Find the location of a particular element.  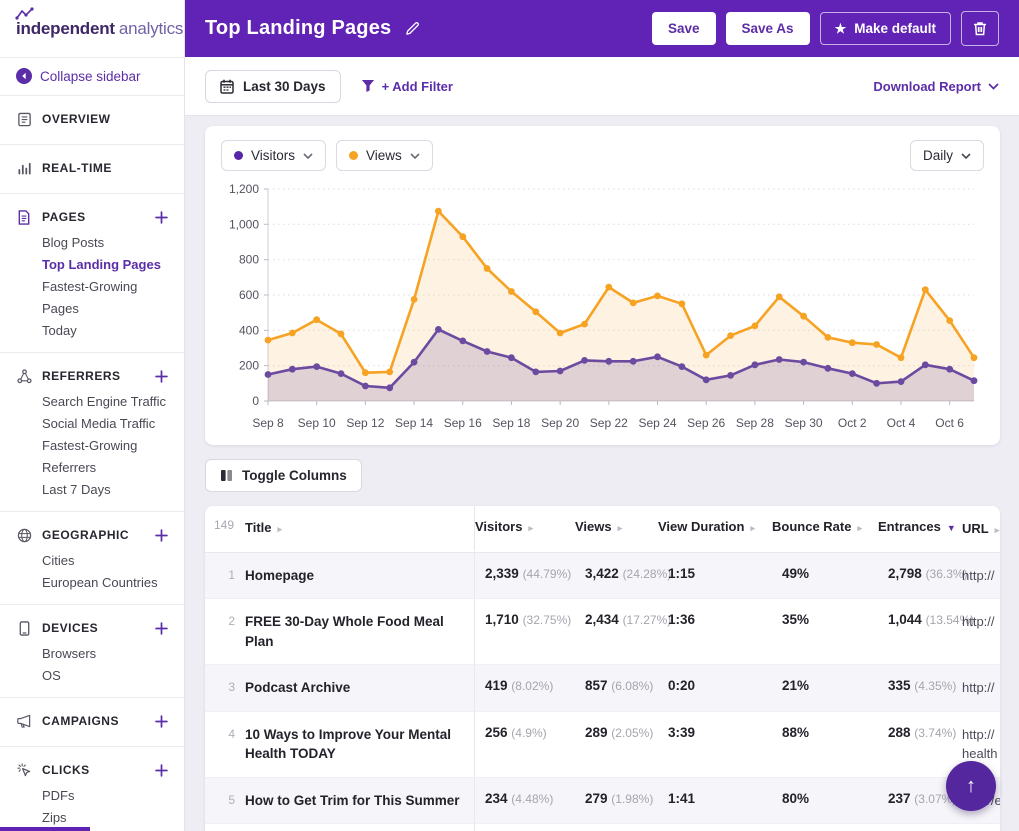

column-header-view-duration: View Duration ▸ is located at coordinates (715, 526).